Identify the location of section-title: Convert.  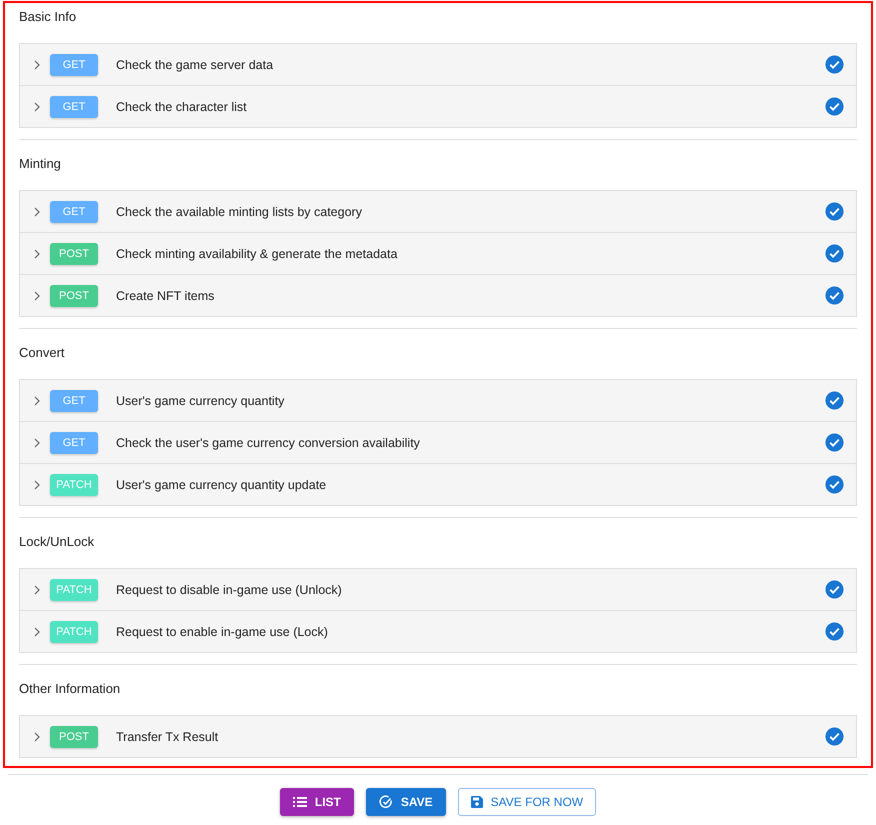
(42, 353).